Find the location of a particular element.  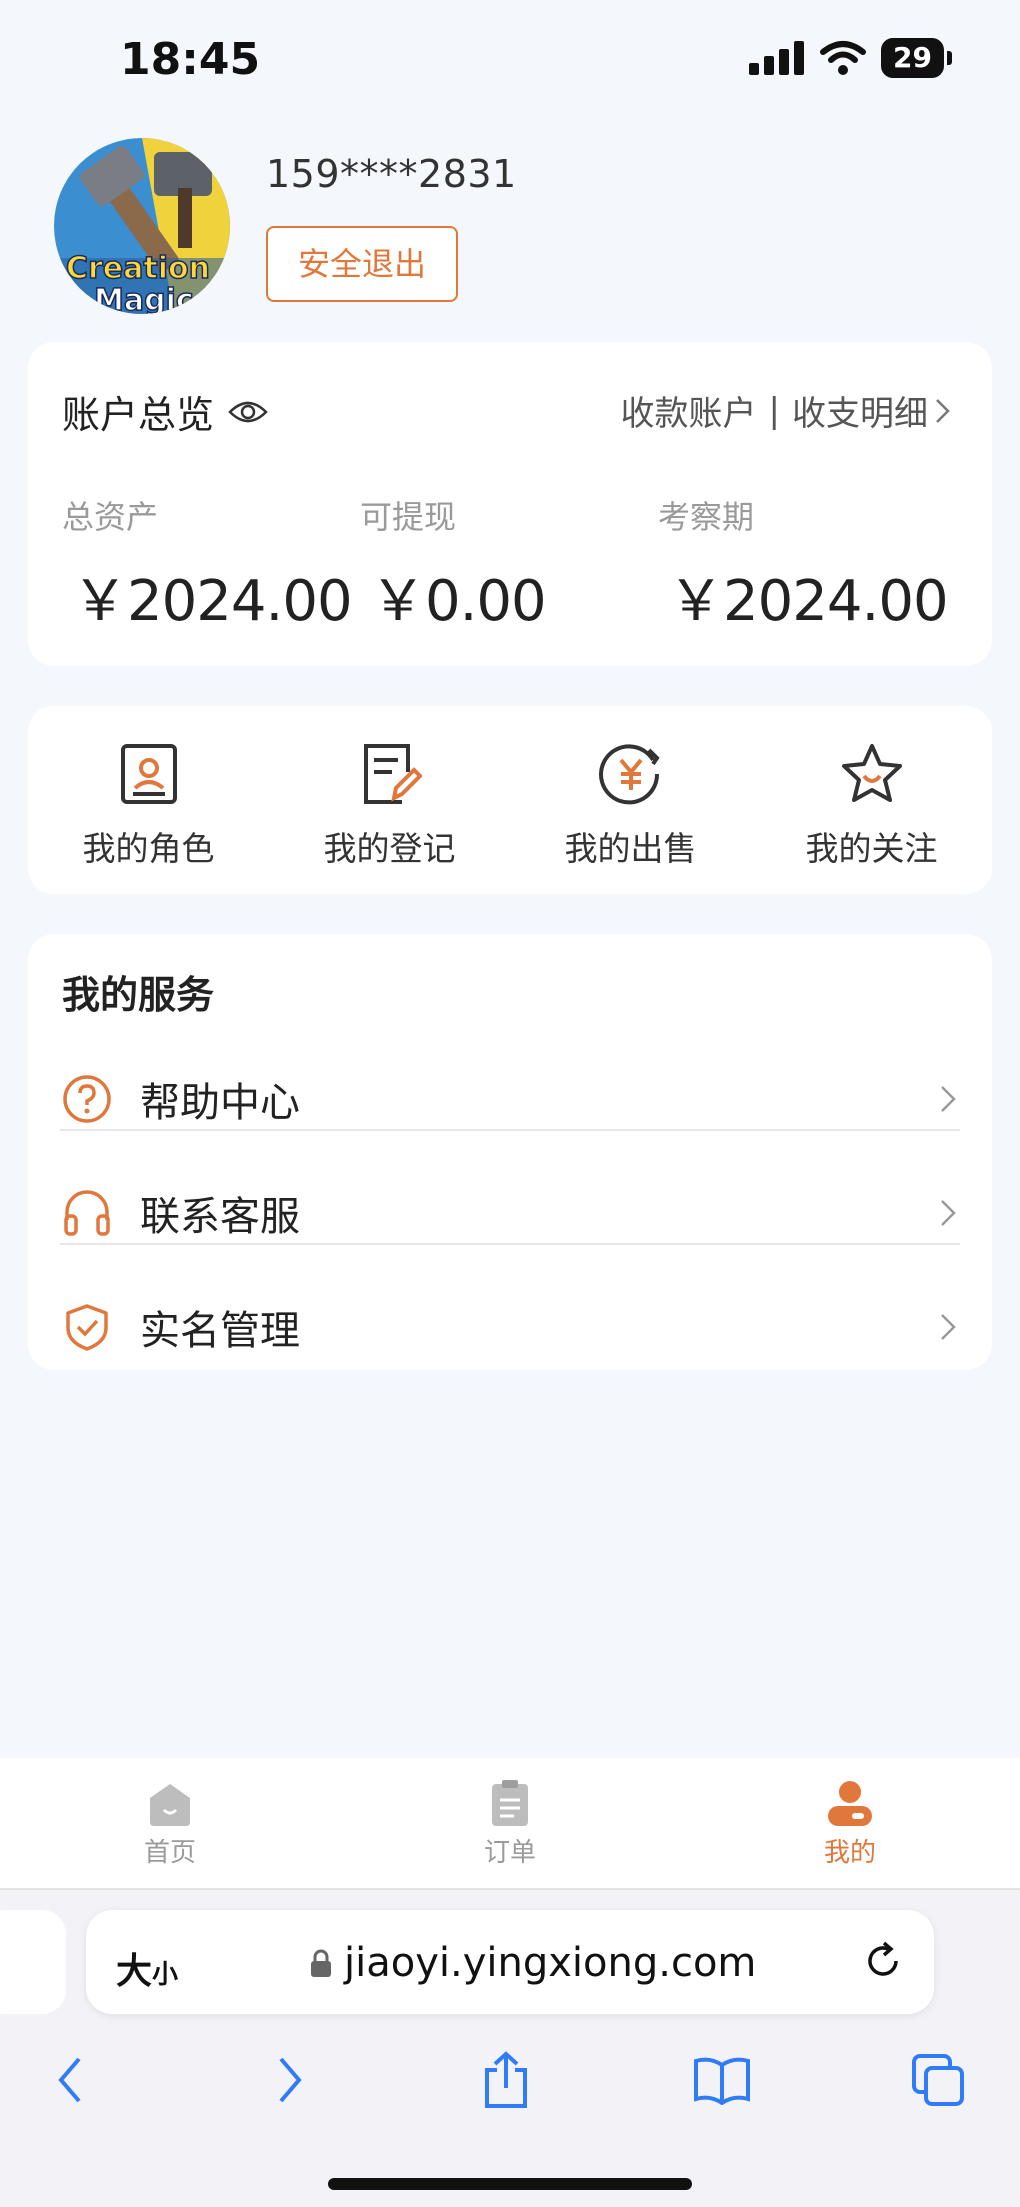

browser-toolbar is located at coordinates (510, 2090).